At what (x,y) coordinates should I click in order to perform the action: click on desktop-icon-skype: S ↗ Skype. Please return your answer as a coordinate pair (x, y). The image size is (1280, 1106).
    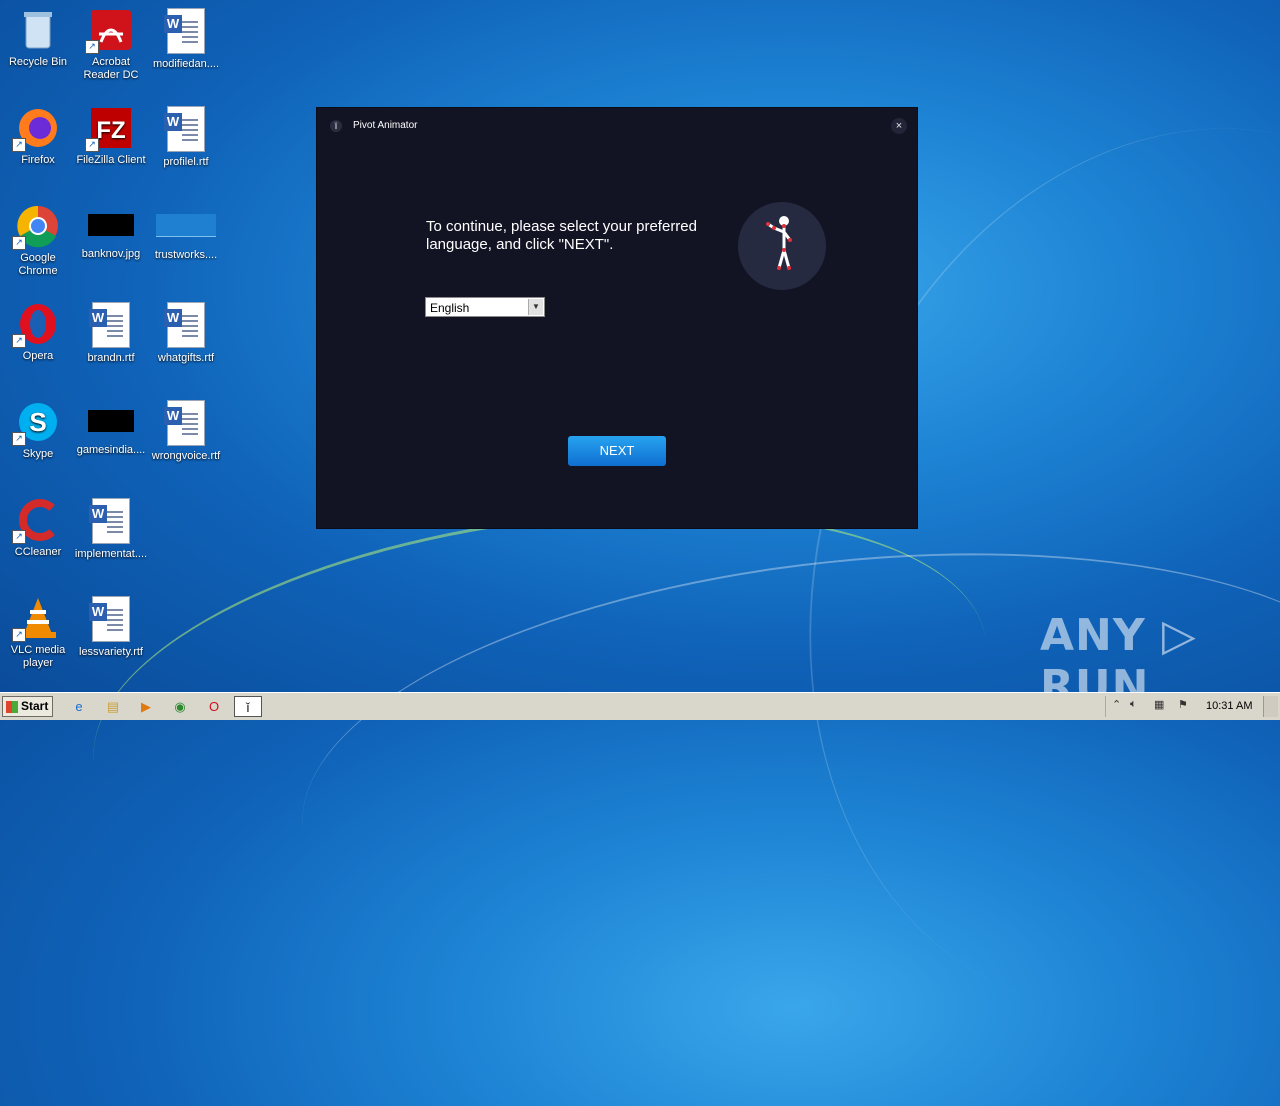
    Looking at the image, I should click on (38, 430).